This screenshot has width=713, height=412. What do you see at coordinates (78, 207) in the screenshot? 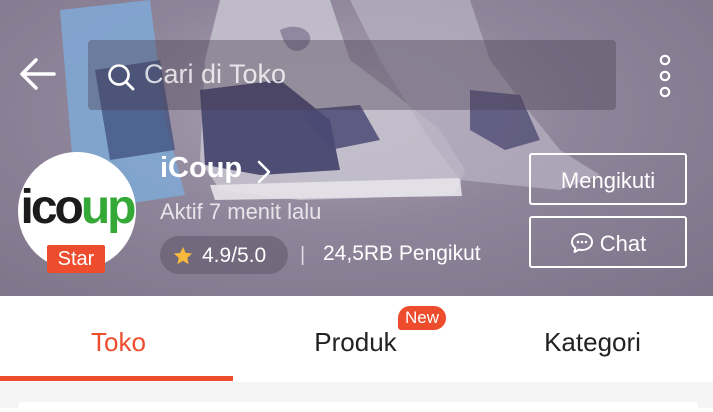
I see `shop-logo-wordmark: icoup` at bounding box center [78, 207].